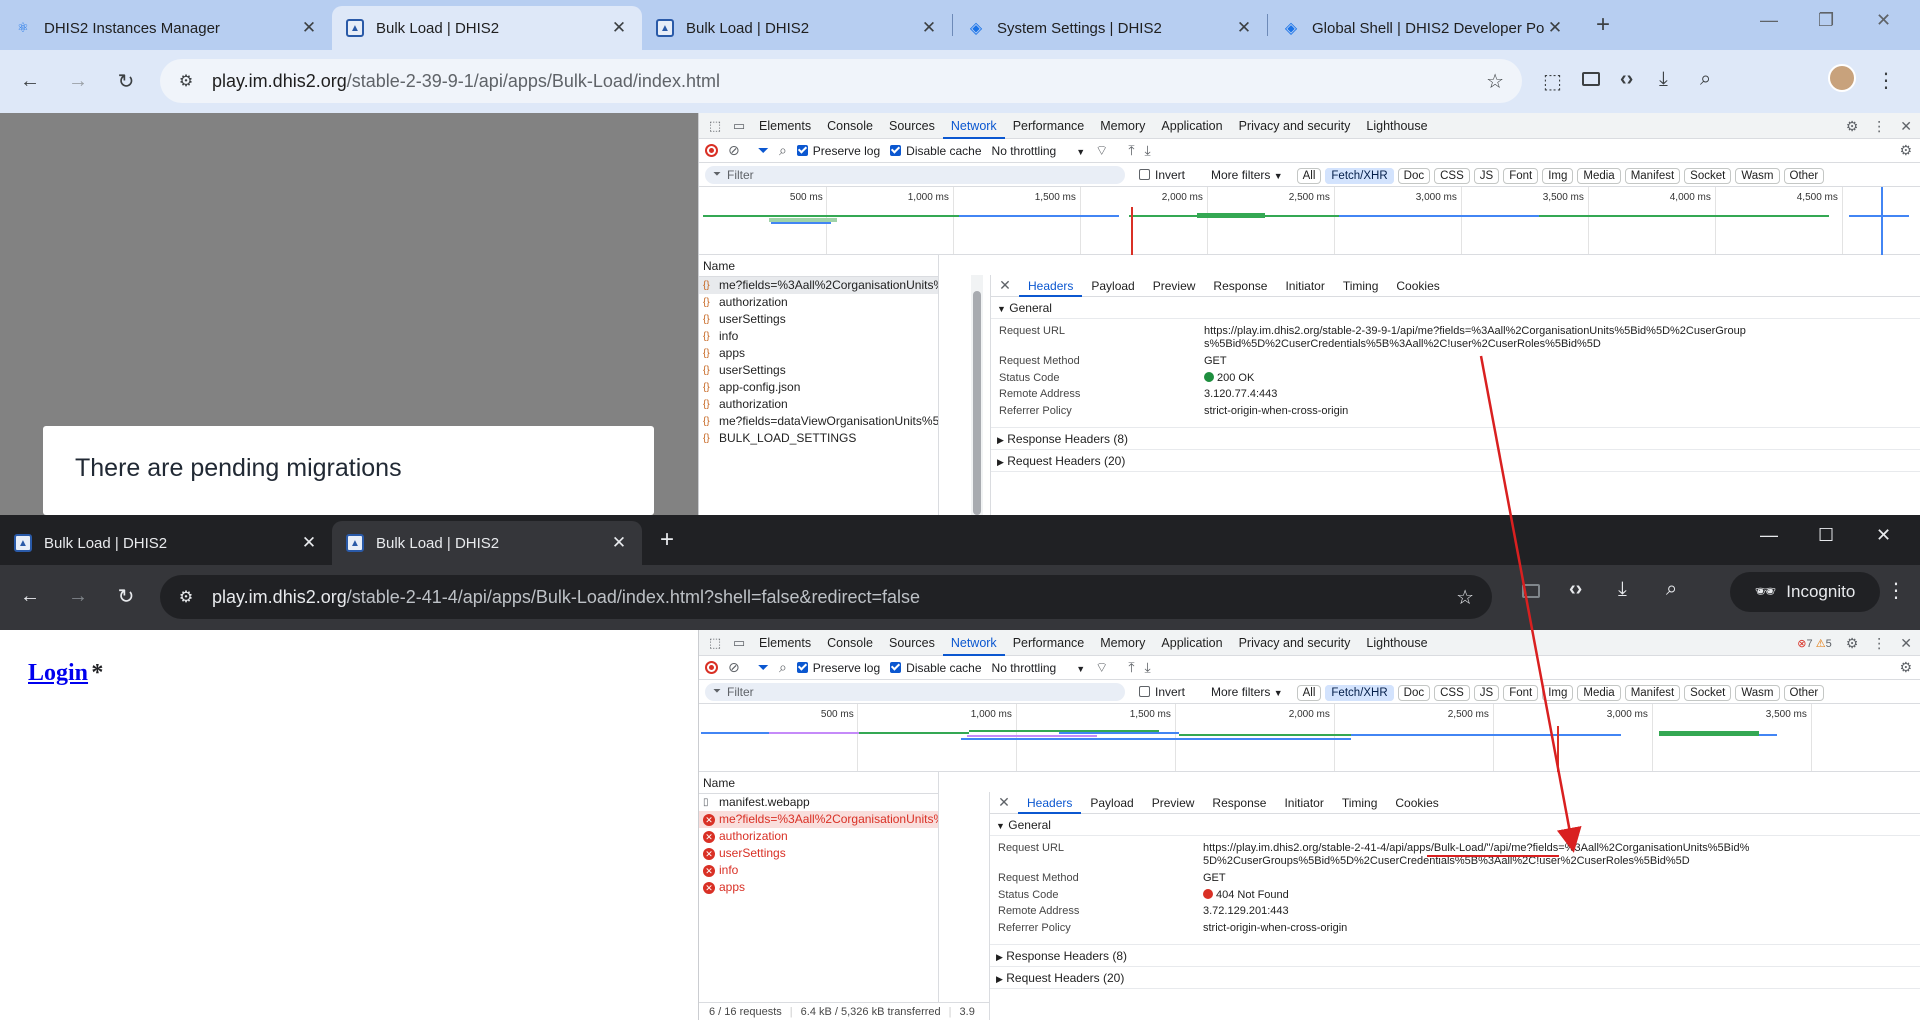 The width and height of the screenshot is (1920, 1020). What do you see at coordinates (818, 353) in the screenshot?
I see `request-row: {} apps` at bounding box center [818, 353].